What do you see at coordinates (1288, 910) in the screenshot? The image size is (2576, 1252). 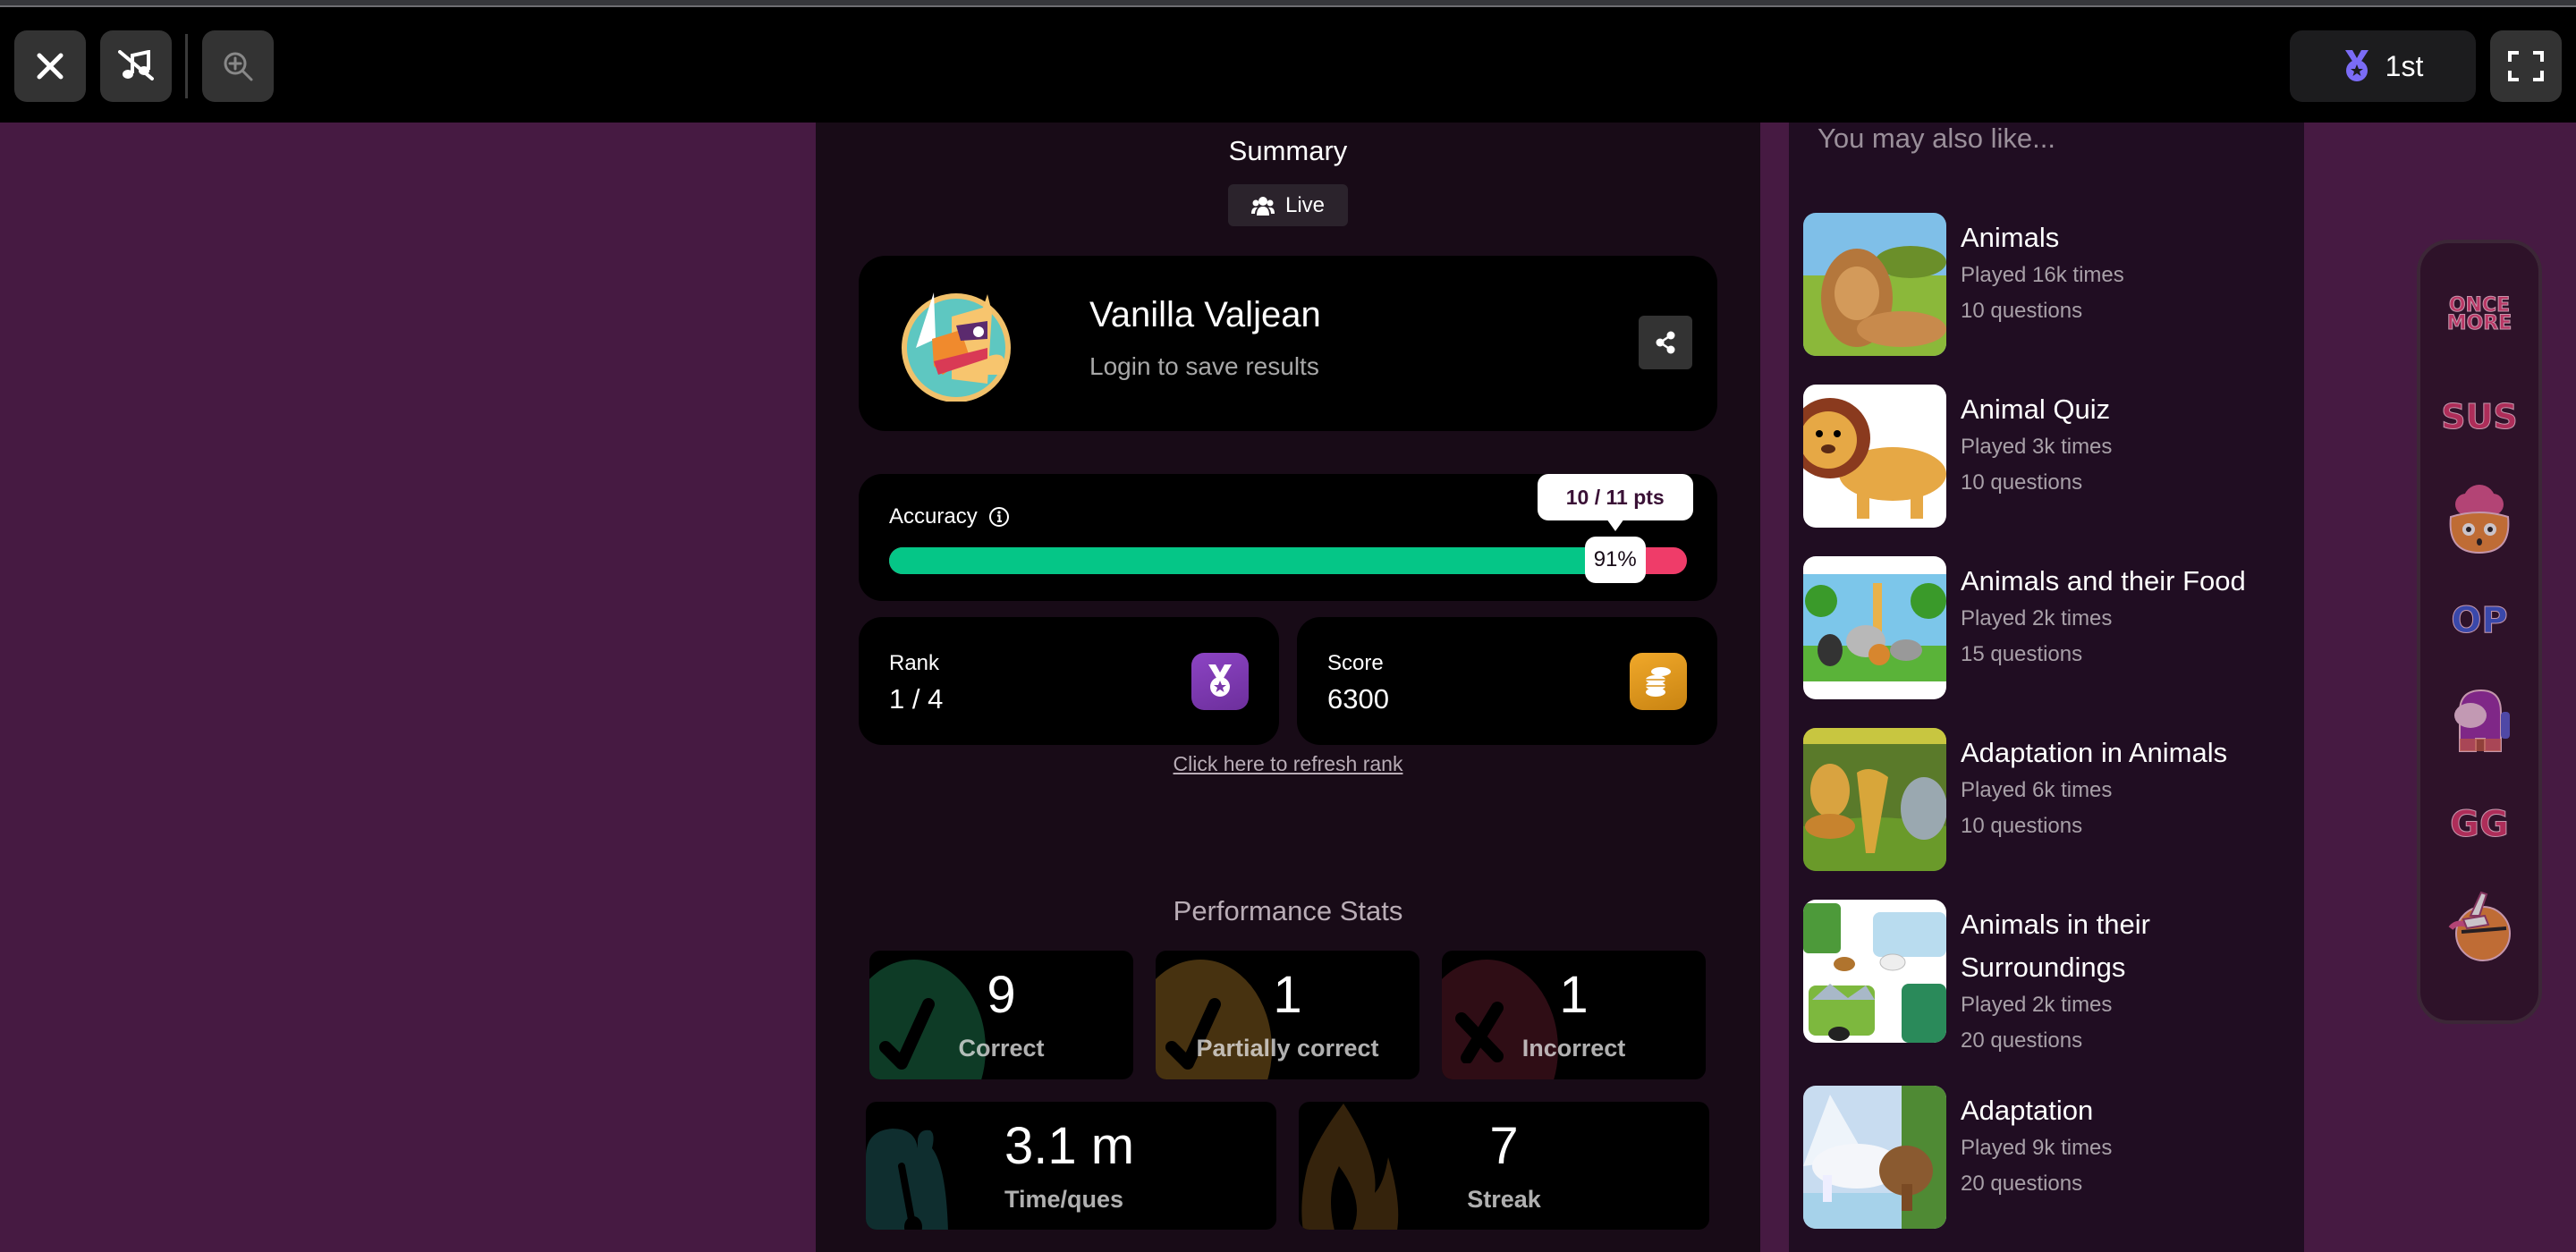 I see `performance-stats-title: Performance Stats` at bounding box center [1288, 910].